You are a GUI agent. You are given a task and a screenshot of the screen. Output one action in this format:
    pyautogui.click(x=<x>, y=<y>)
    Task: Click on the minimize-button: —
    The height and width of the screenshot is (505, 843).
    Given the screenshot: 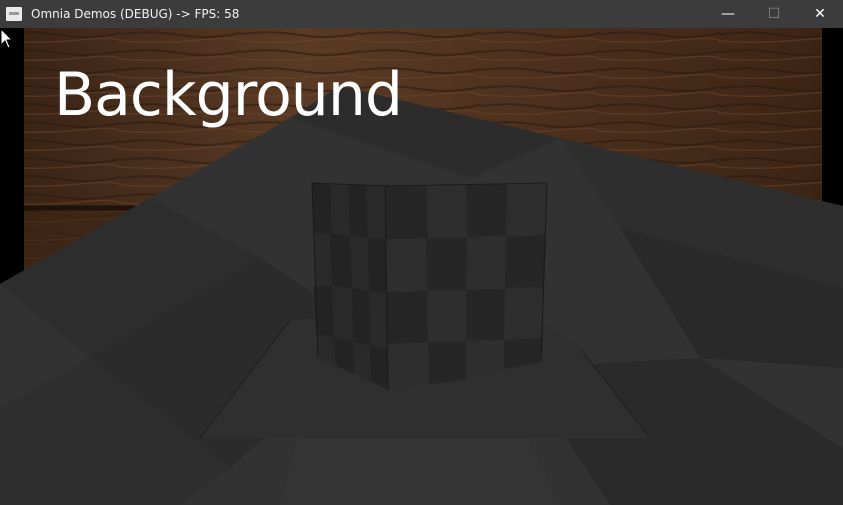 What is the action you would take?
    pyautogui.click(x=728, y=14)
    